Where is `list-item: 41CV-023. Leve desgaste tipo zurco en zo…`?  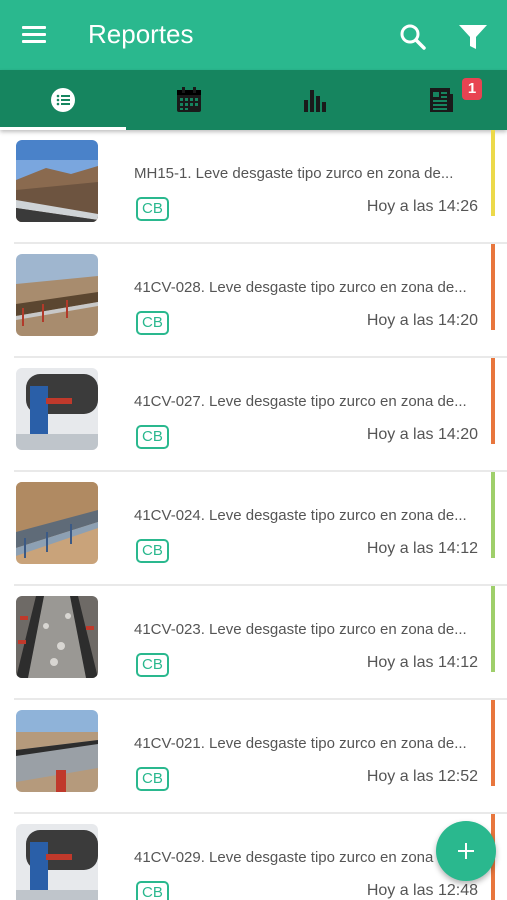
list-item: 41CV-023. Leve desgaste tipo zurco en zo… is located at coordinates (253, 643).